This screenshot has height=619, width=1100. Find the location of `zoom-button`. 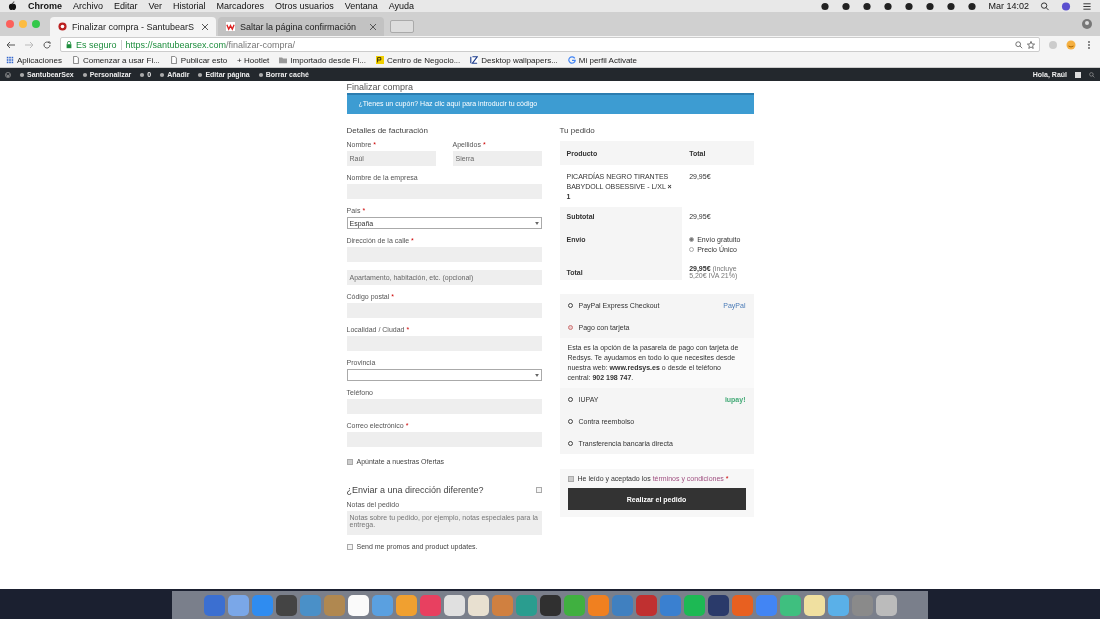

zoom-button is located at coordinates (36, 24).